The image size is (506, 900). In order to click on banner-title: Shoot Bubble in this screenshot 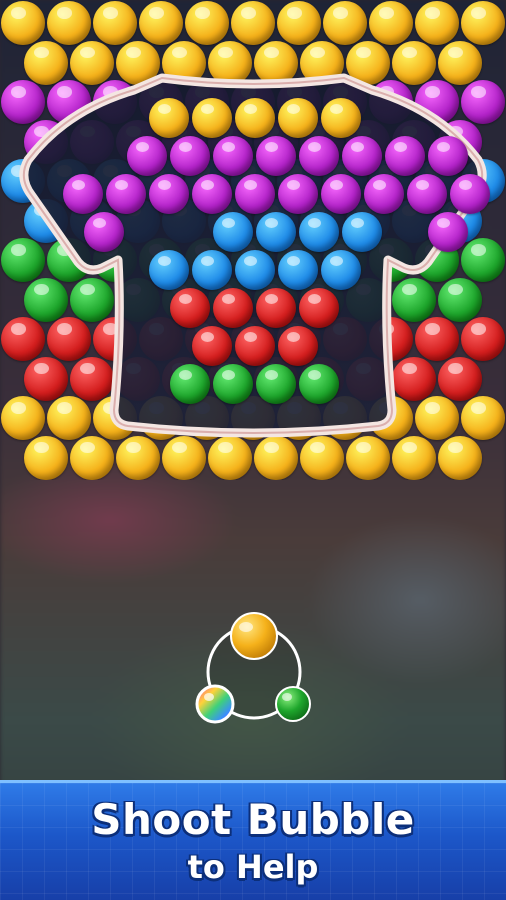, I will do `click(253, 819)`.